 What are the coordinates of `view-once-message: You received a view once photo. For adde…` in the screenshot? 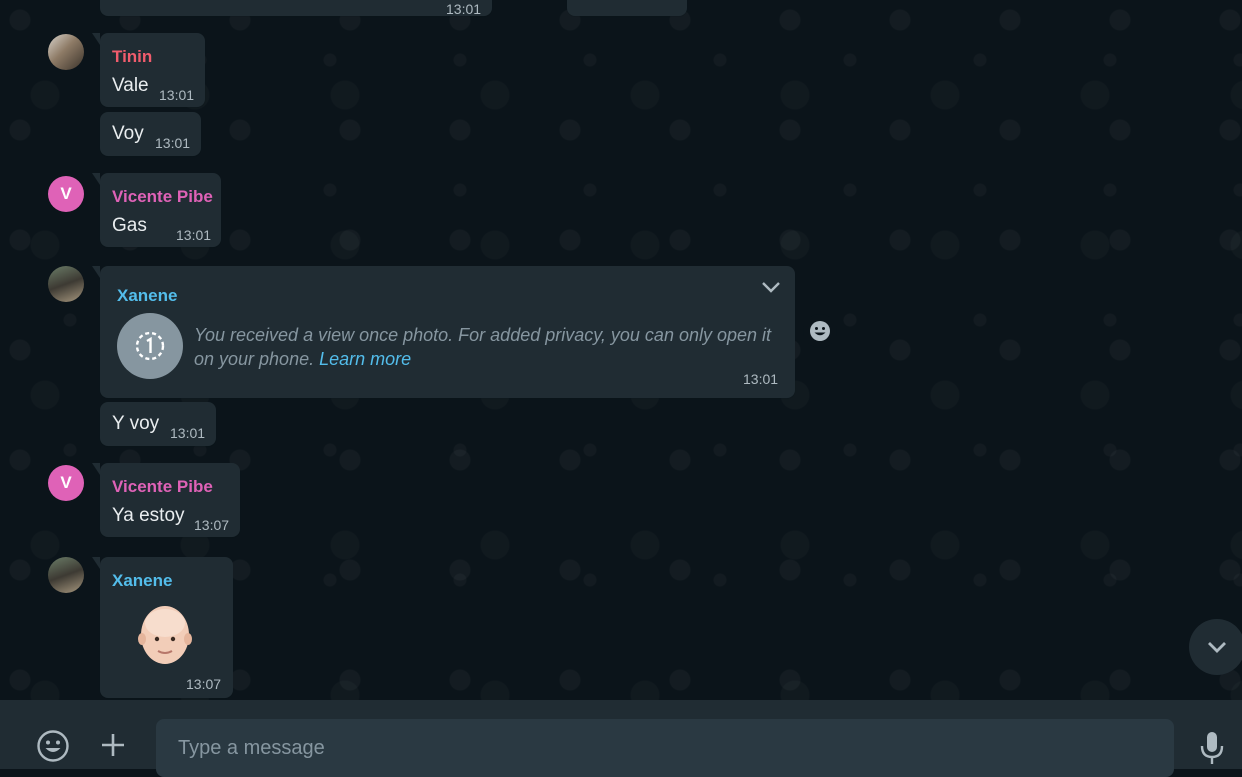 It's located at (483, 347).